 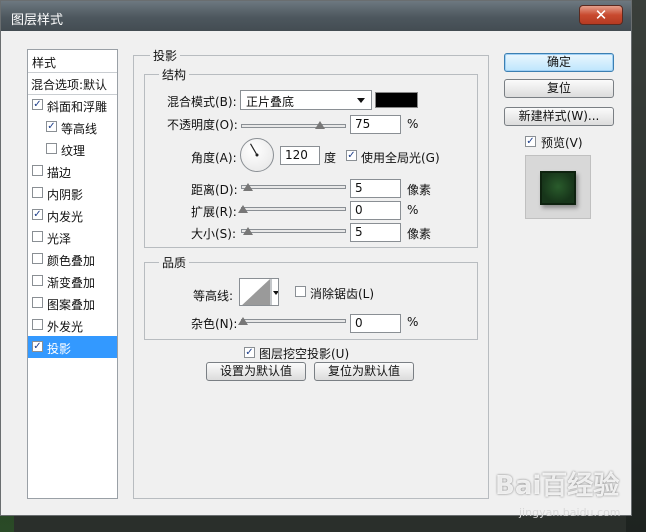 I want to click on angle-dial, so click(x=257, y=155).